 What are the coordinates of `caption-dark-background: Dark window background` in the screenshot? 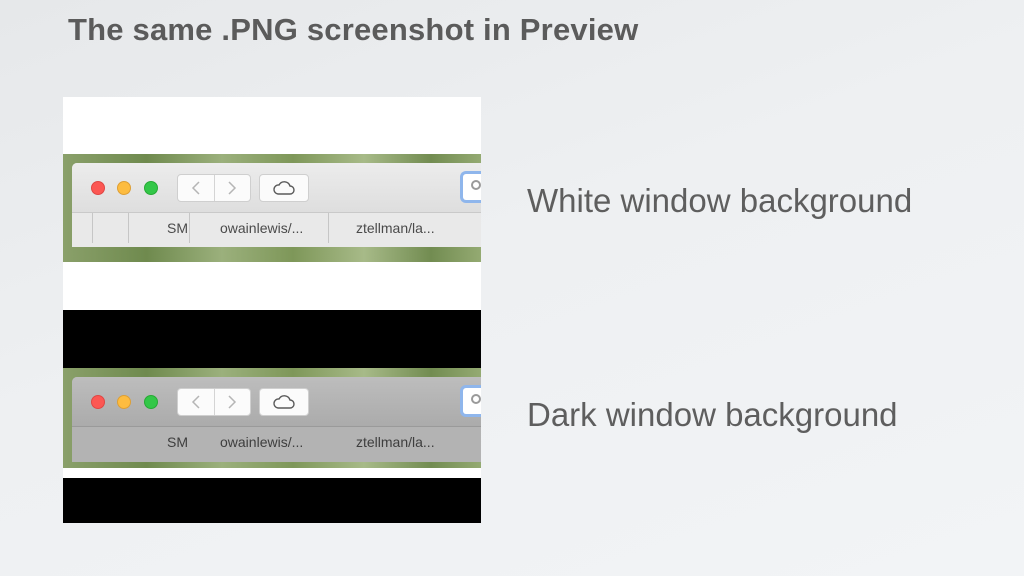 It's located at (712, 414).